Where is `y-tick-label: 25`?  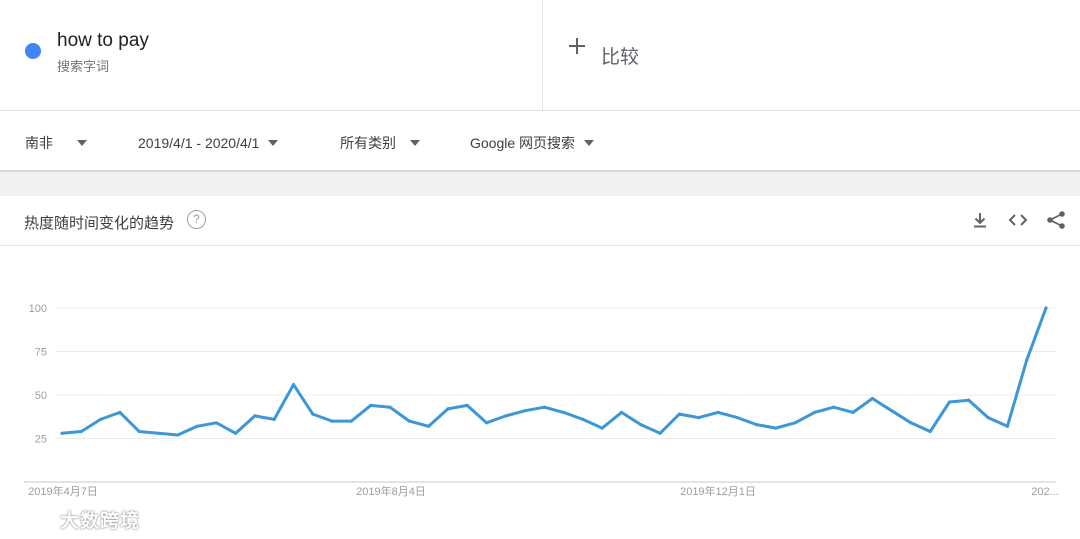
y-tick-label: 25 is located at coordinates (41, 440).